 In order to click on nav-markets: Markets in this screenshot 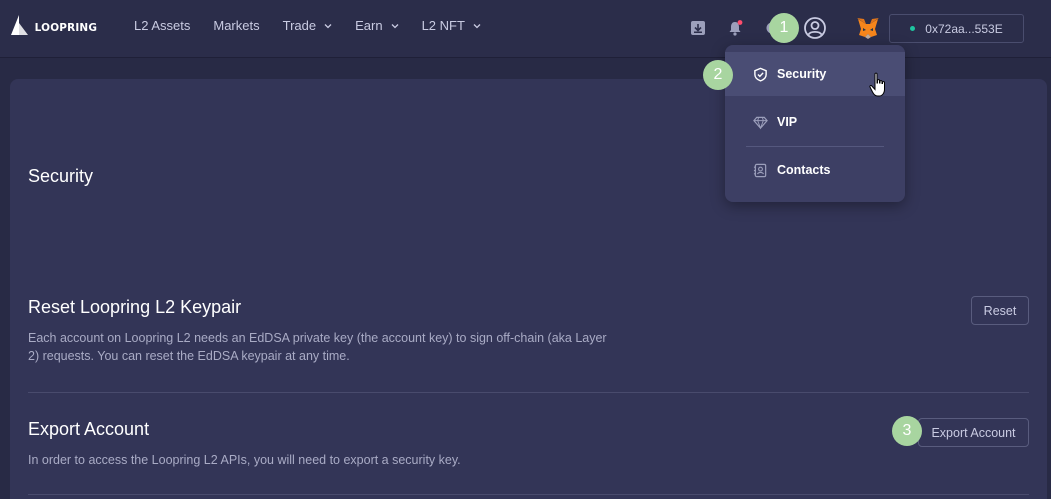, I will do `click(236, 25)`.